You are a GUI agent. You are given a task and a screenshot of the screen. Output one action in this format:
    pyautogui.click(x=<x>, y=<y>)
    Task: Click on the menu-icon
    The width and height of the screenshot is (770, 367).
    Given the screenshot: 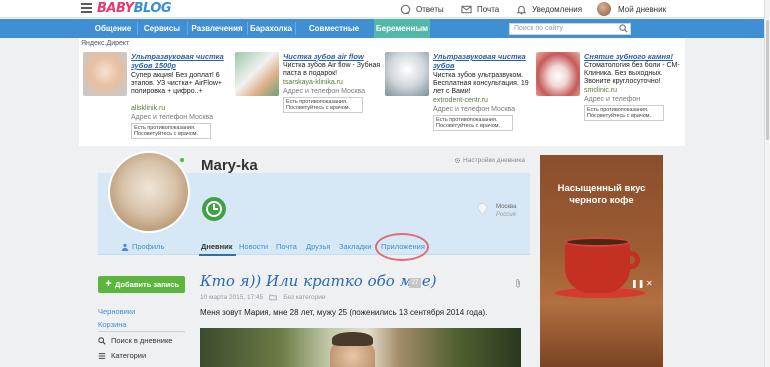 What is the action you would take?
    pyautogui.click(x=86, y=8)
    